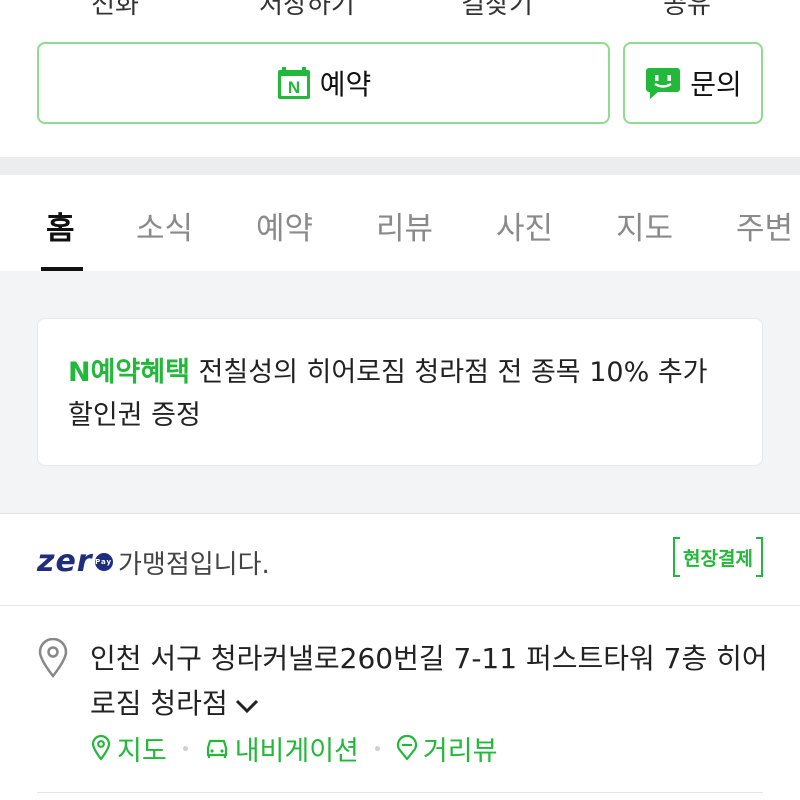 The height and width of the screenshot is (800, 800). I want to click on reserve-button: N 예약, so click(323, 83).